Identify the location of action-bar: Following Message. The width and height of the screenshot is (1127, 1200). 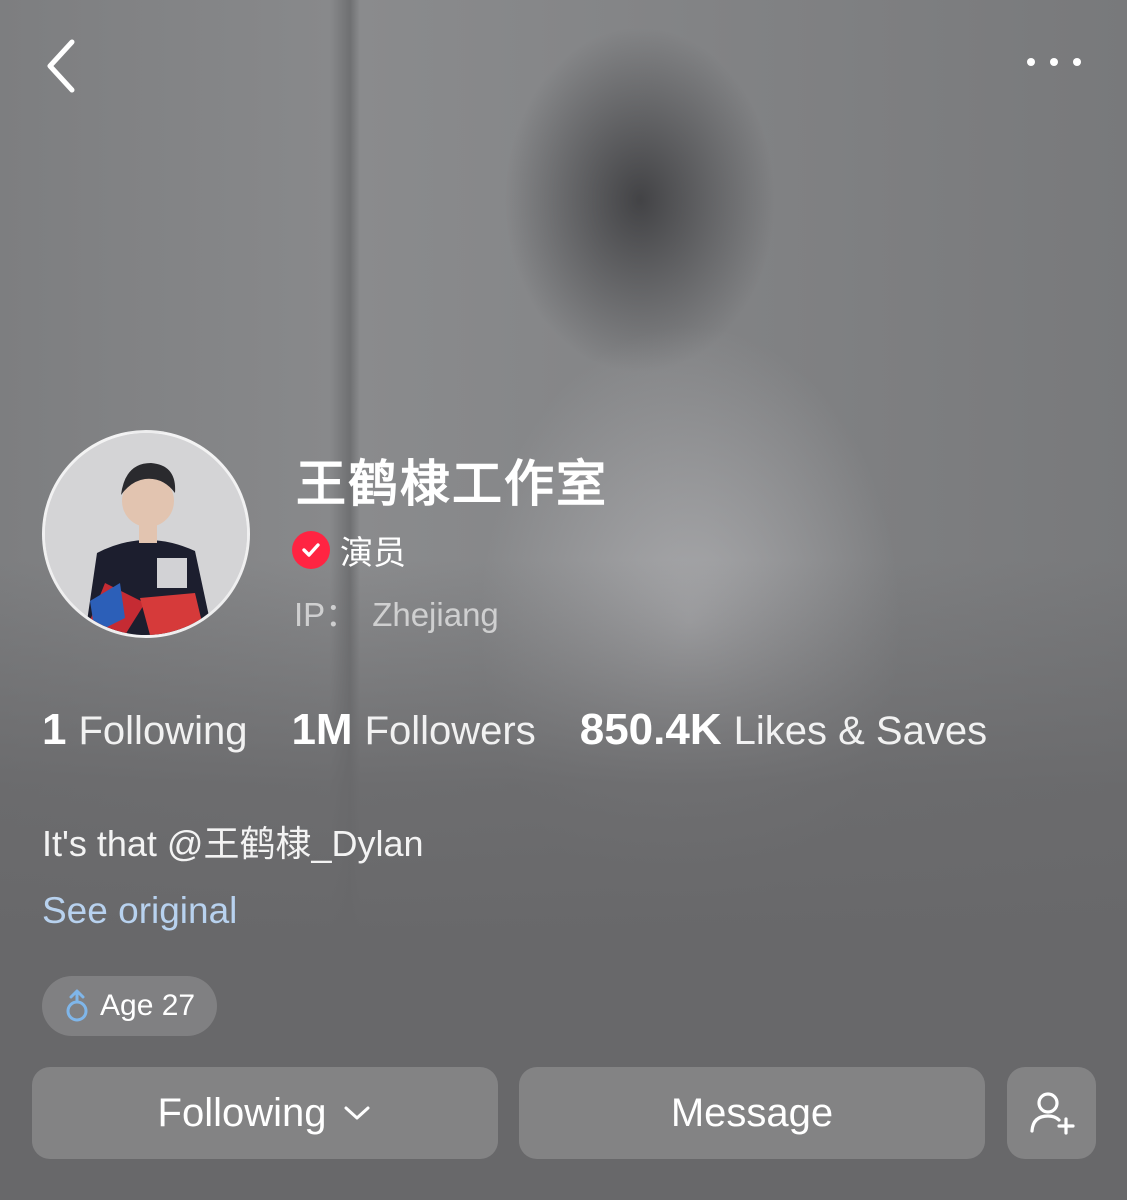
(564, 1113).